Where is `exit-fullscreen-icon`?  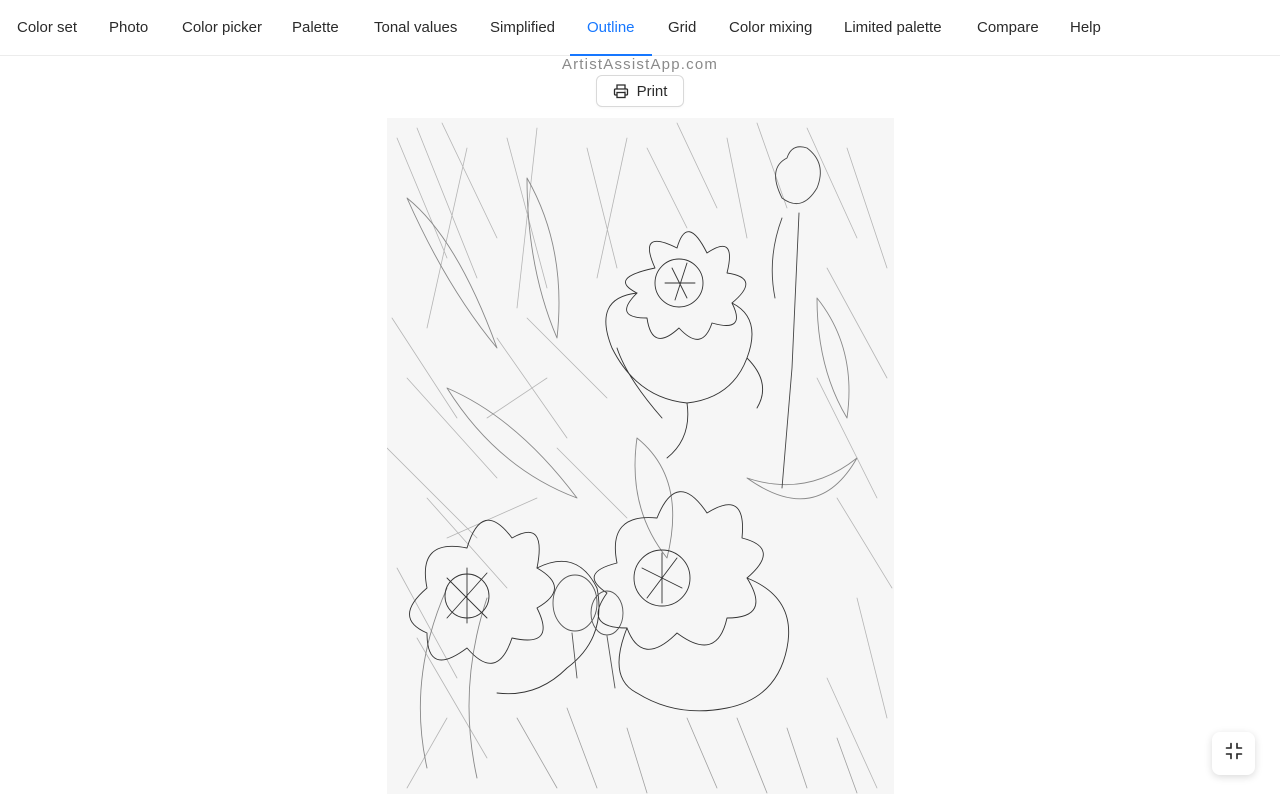
exit-fullscreen-icon is located at coordinates (1234, 753).